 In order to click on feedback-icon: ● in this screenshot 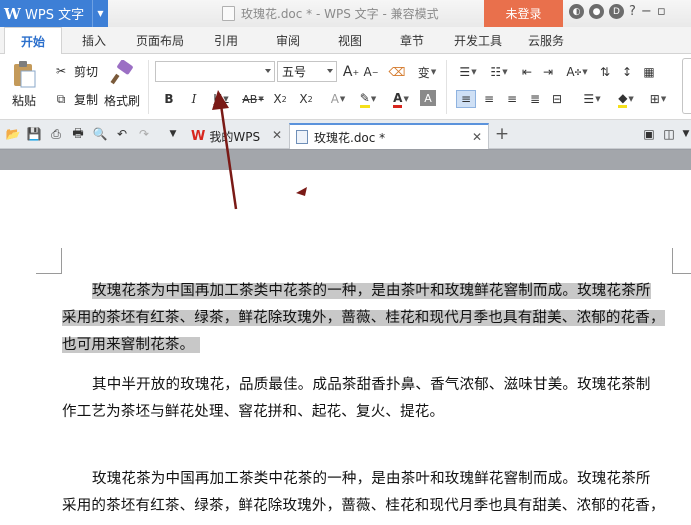, I will do `click(596, 11)`.